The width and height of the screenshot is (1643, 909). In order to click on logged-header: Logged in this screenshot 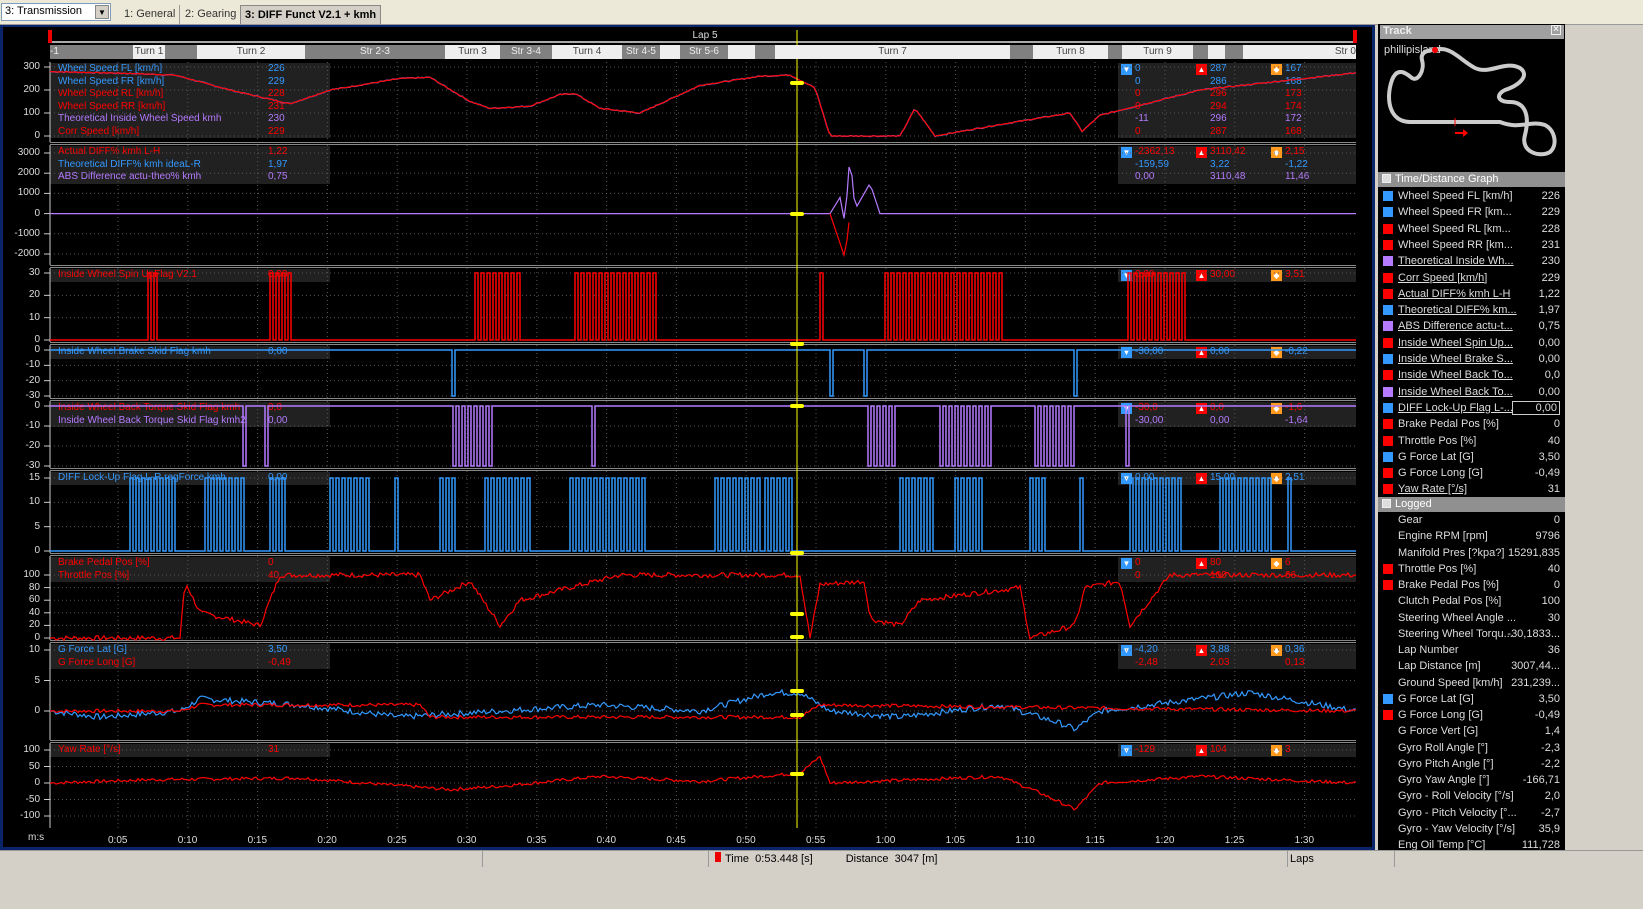, I will do `click(1471, 504)`.